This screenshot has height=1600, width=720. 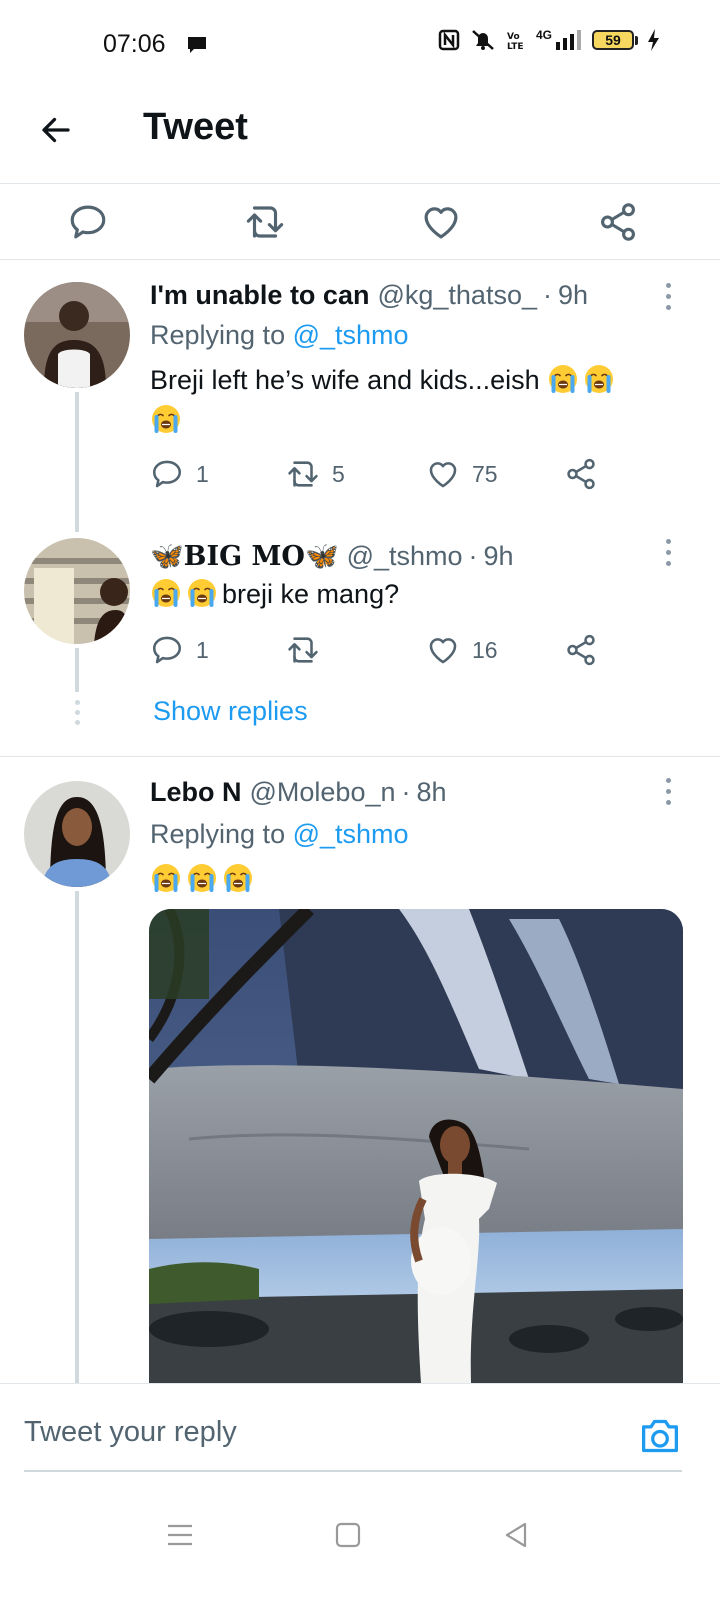 I want to click on signal-icon, so click(x=569, y=40).